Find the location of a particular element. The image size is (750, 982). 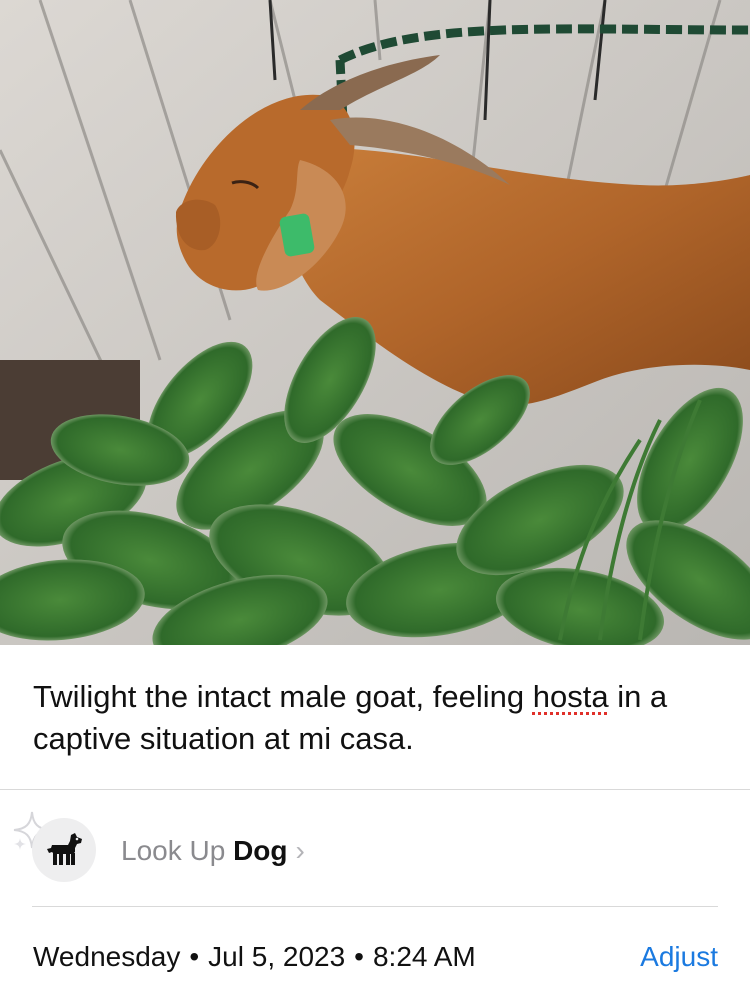

misspelled-word: hosta is located at coordinates (571, 696).